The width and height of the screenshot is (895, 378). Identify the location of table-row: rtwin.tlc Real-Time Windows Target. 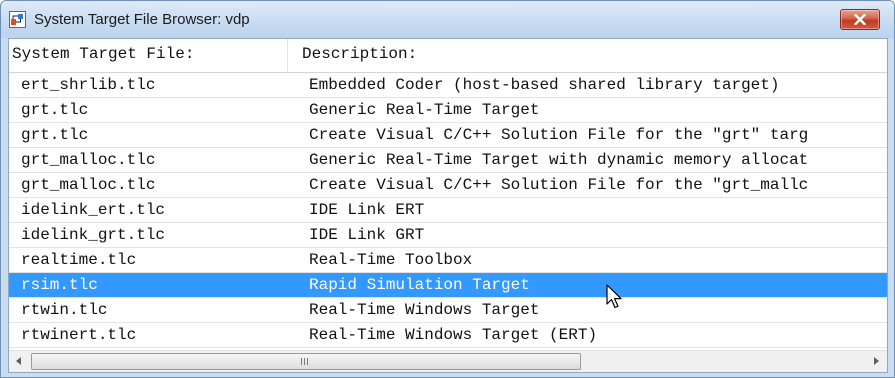
(448, 310).